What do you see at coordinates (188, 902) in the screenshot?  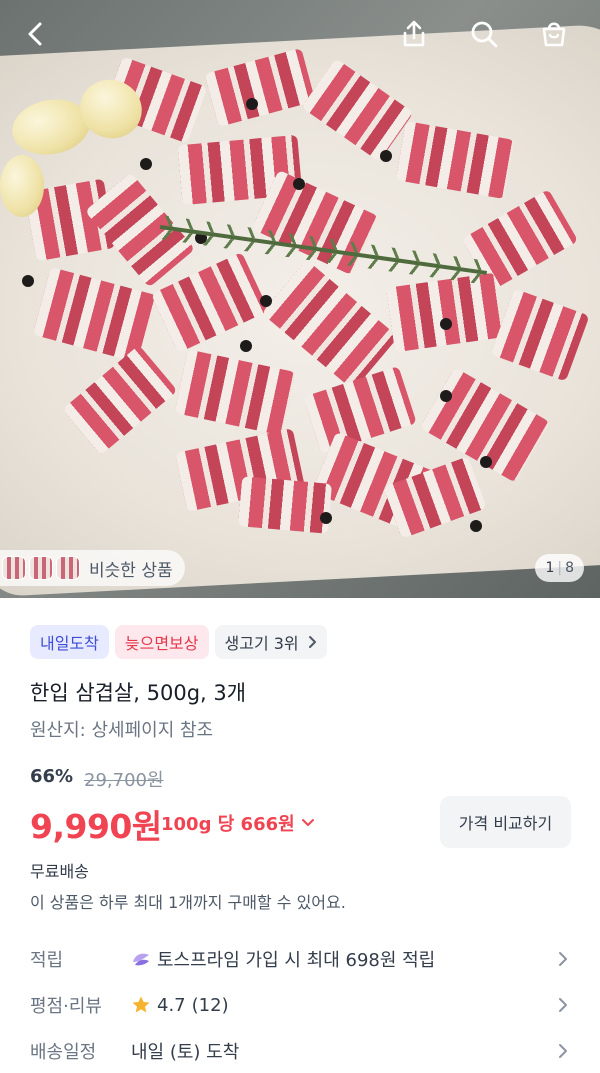 I see `purchase-limit-notice: 이 상품은 하루 최대 1개까지 구매할 수 있어요.` at bounding box center [188, 902].